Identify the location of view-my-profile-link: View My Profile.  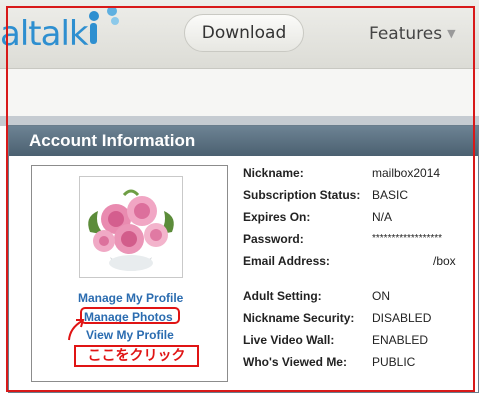
(130, 335).